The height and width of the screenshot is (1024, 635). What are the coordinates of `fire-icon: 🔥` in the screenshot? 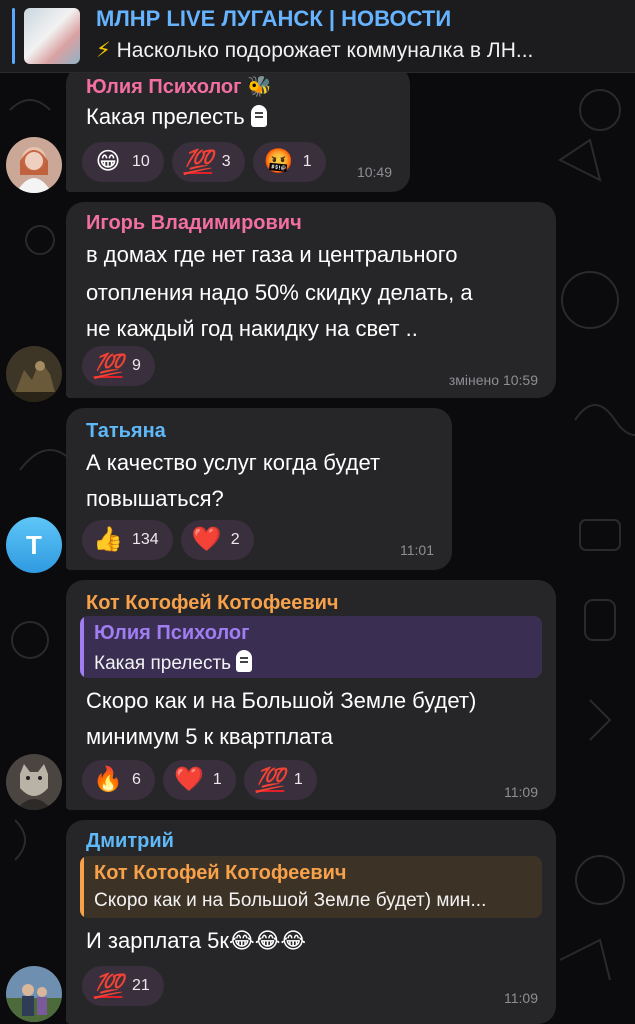 It's located at (108, 779).